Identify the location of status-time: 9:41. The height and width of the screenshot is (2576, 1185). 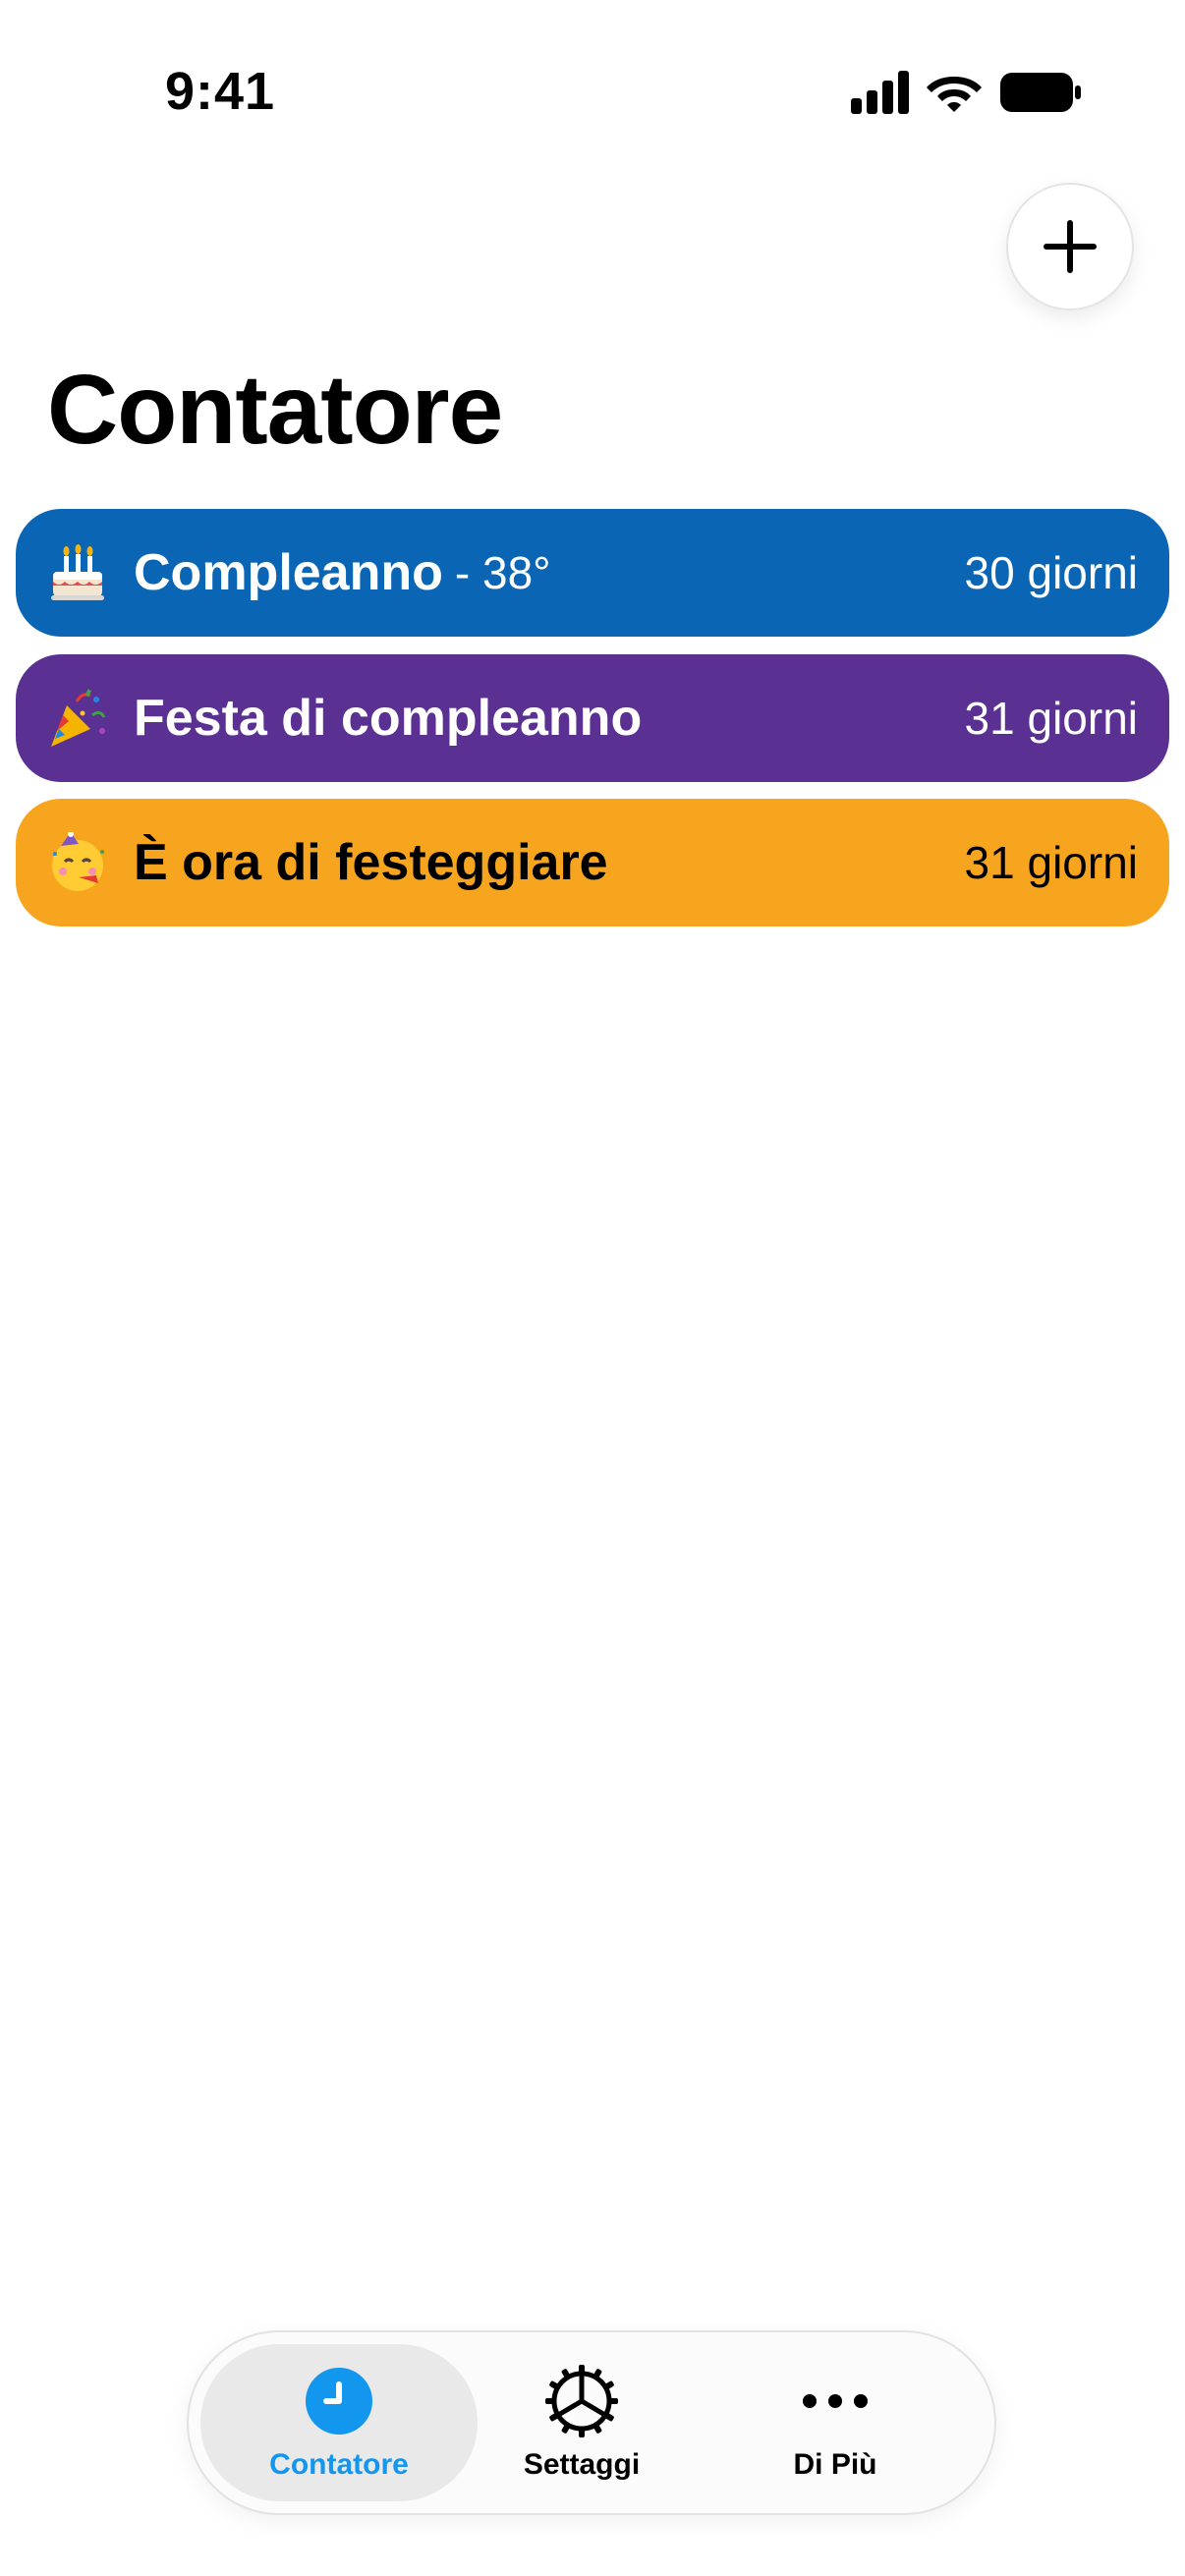
(221, 91).